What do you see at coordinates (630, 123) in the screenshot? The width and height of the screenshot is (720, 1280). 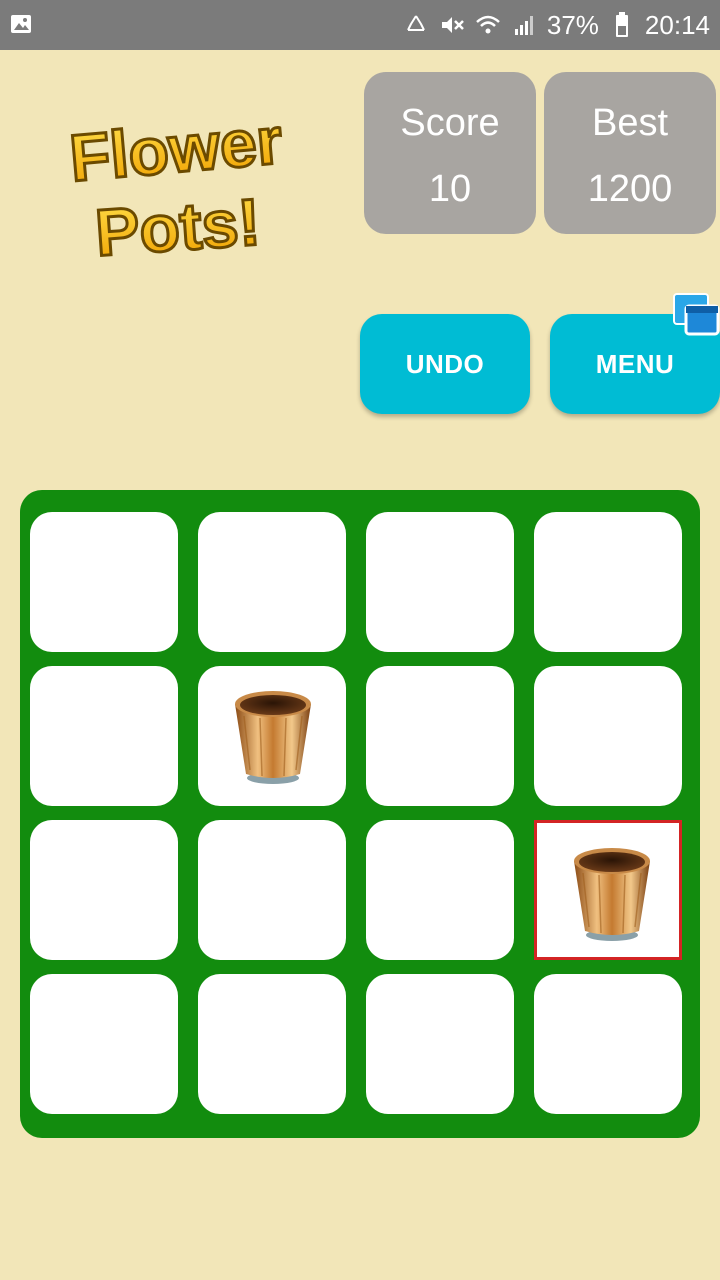 I see `best-label: Best` at bounding box center [630, 123].